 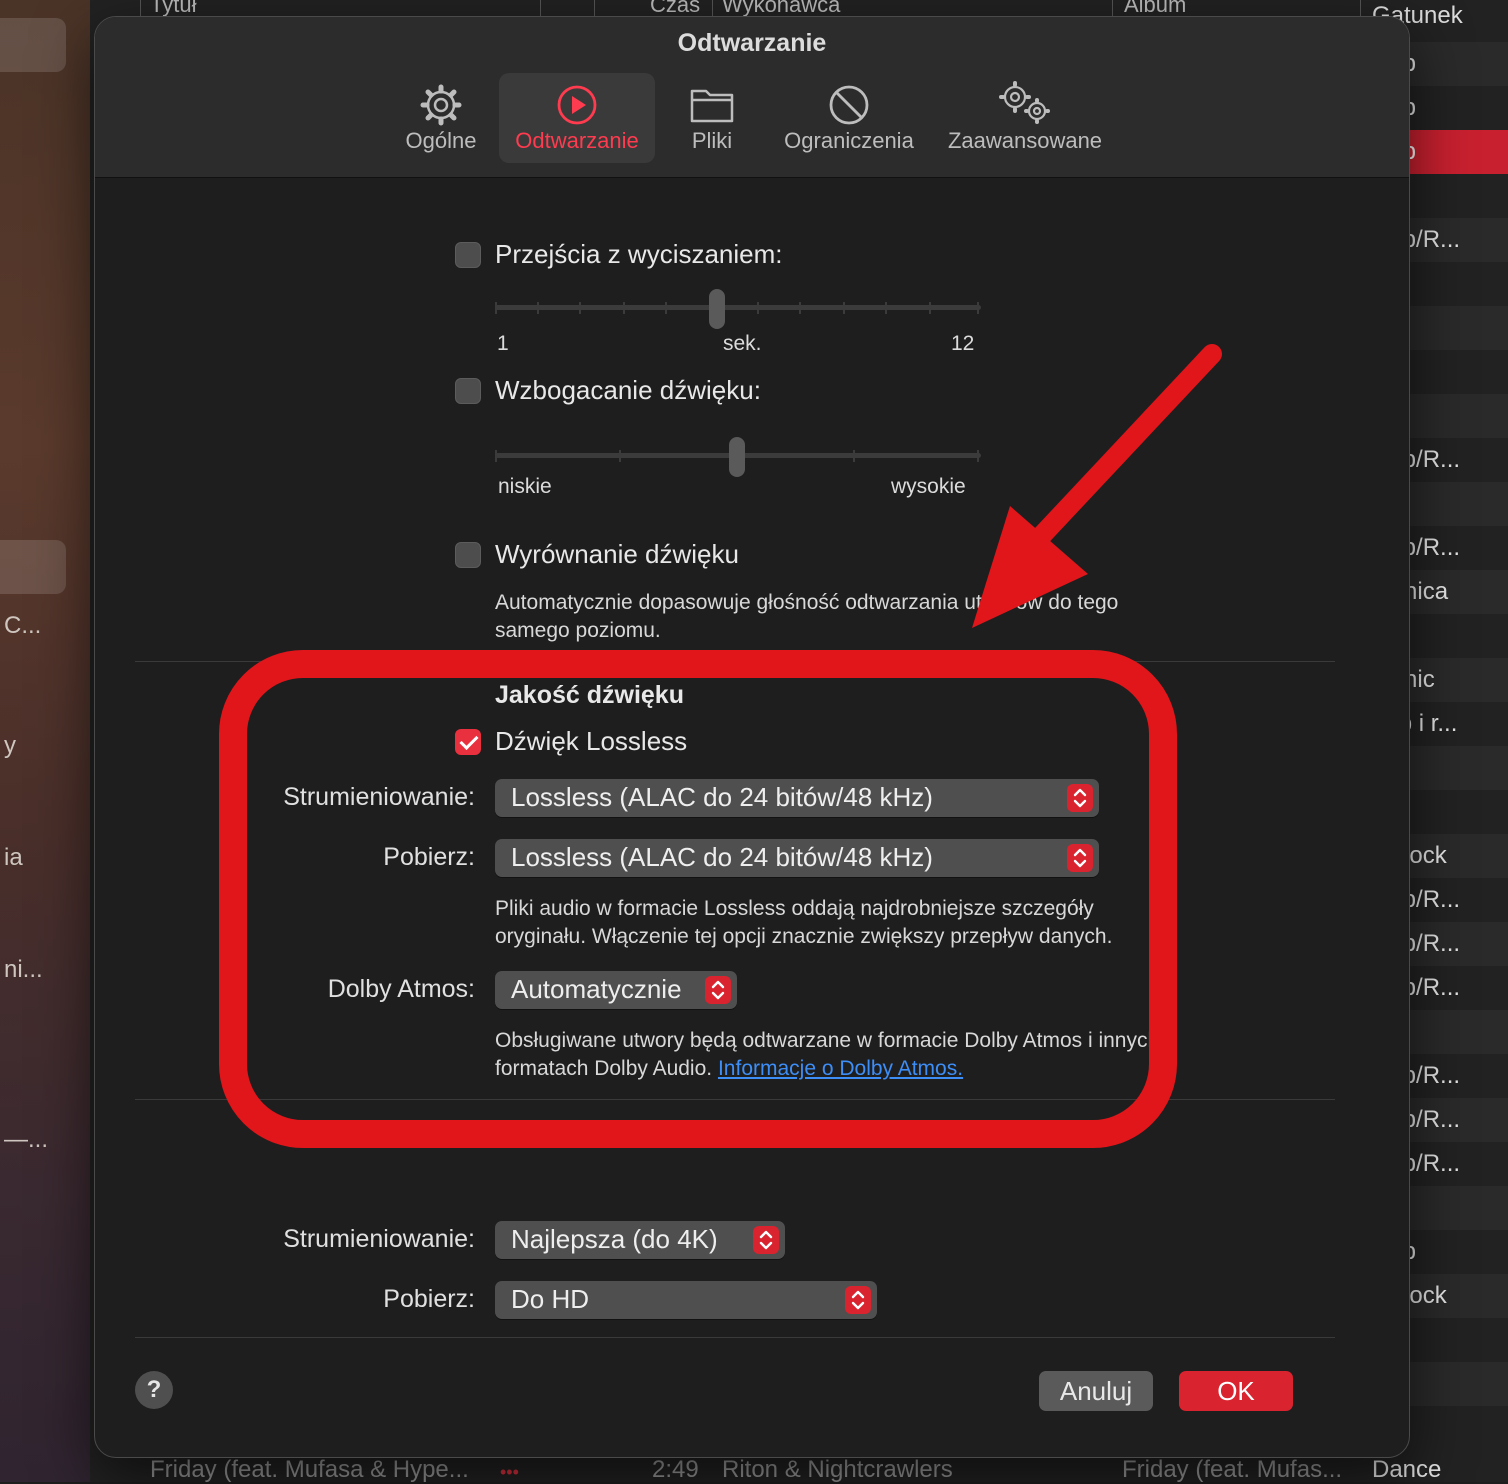 I want to click on tab-advanced: Zaawansowane, so click(x=1025, y=118).